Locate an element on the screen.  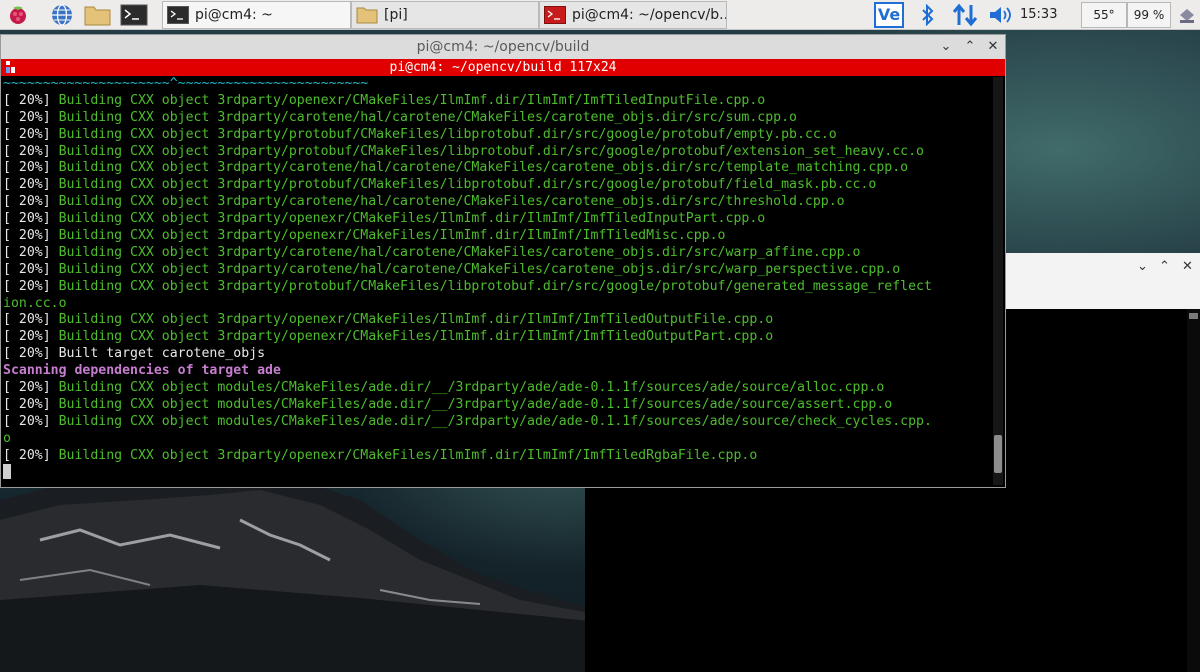
terminal-menu-icon is located at coordinates (11, 67).